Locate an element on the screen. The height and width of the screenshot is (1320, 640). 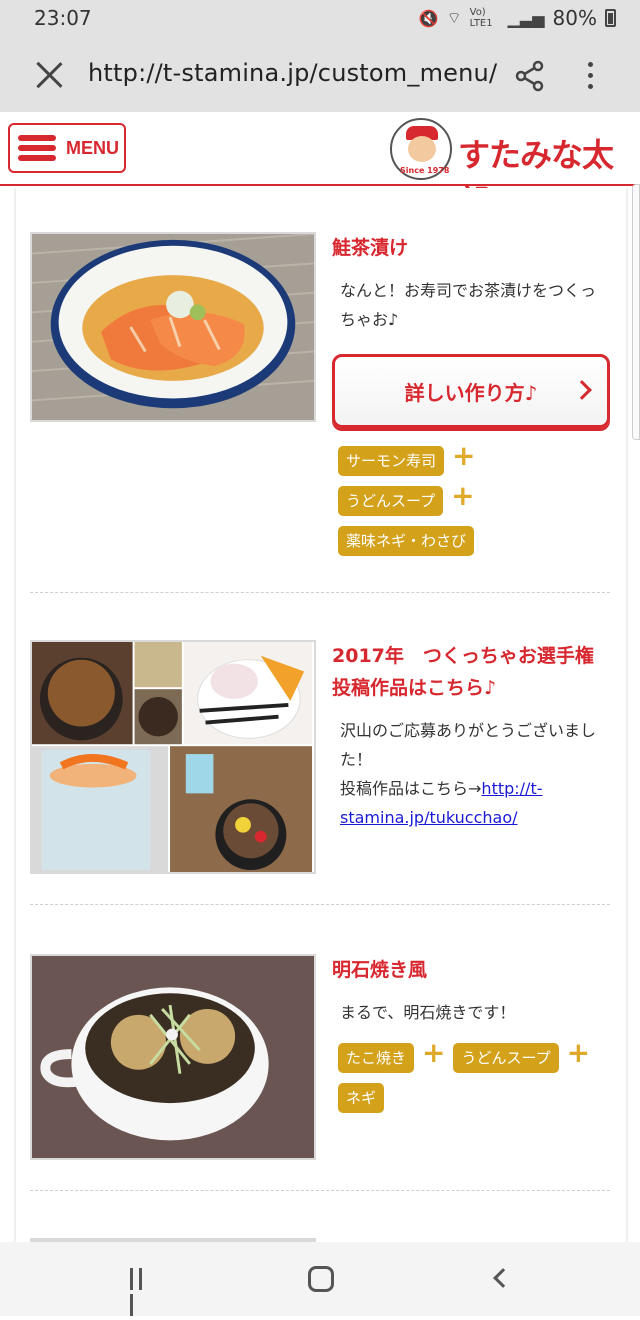
ingredient-tag: 薬味ネギ・わさび is located at coordinates (406, 541).